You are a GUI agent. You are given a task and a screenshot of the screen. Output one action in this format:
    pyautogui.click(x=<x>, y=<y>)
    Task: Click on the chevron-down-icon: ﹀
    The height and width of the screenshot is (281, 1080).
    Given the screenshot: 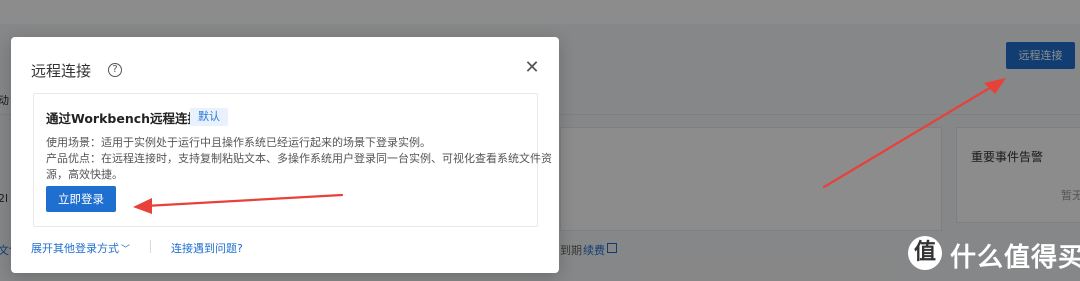 What is the action you would take?
    pyautogui.click(x=125, y=248)
    